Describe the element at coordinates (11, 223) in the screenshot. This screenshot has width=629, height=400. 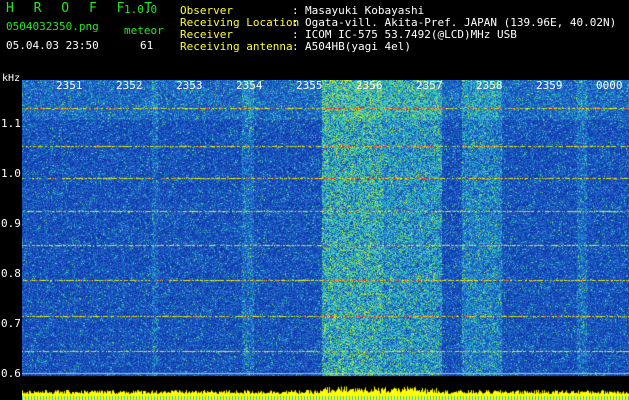
I see `y-tick-label: 0.9` at that location.